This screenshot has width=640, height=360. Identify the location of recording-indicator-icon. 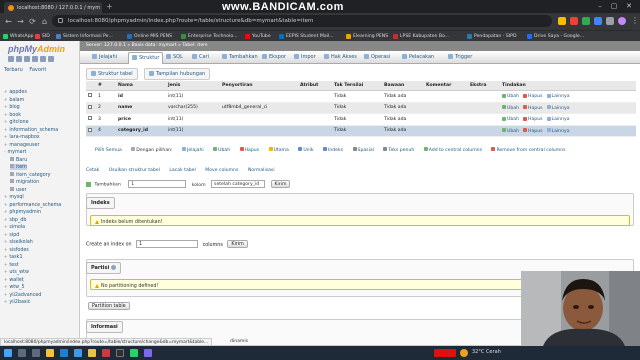
(445, 353).